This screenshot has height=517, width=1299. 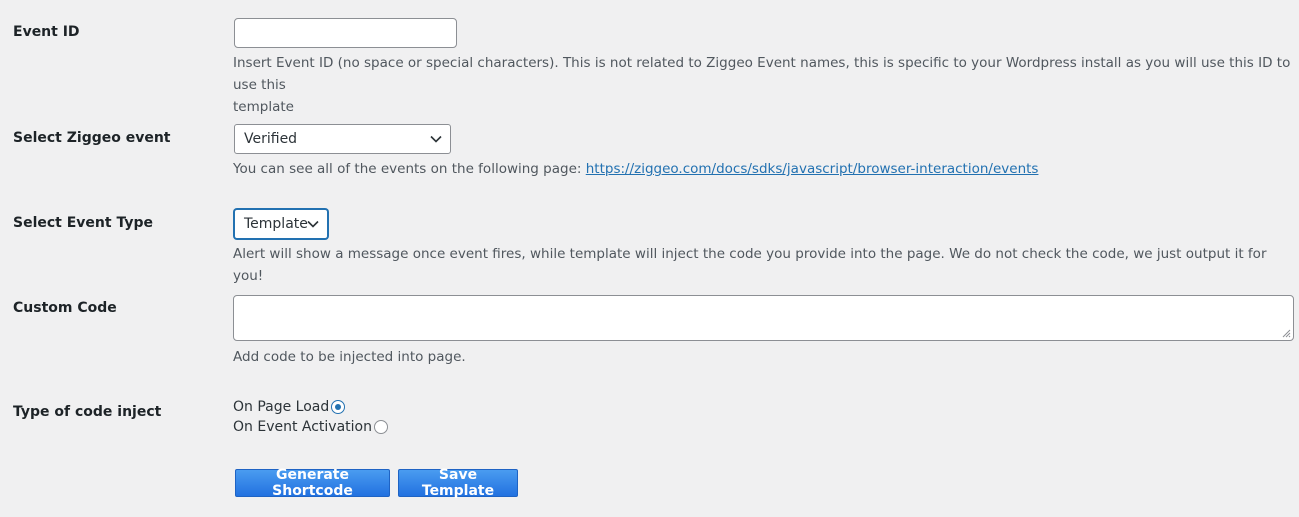 I want to click on code-inject-label: Type of code inject, so click(x=87, y=412).